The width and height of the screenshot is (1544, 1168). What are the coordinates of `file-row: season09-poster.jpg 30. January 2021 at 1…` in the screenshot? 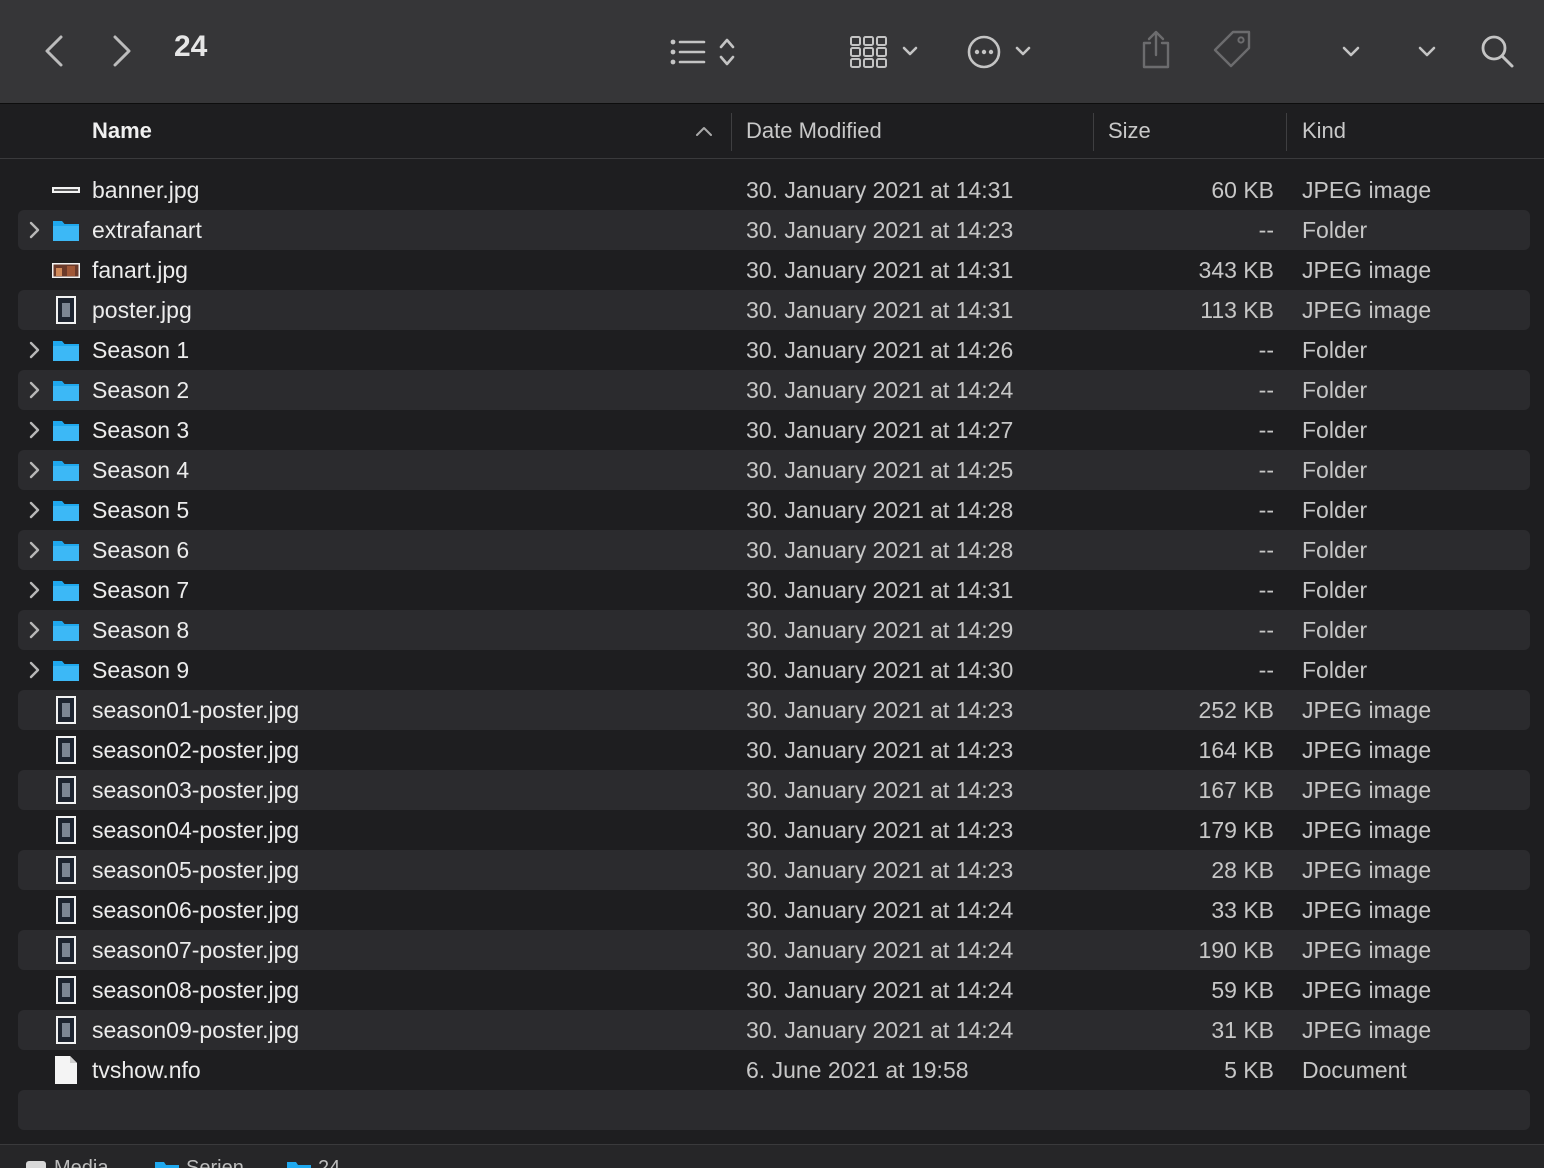 It's located at (774, 1030).